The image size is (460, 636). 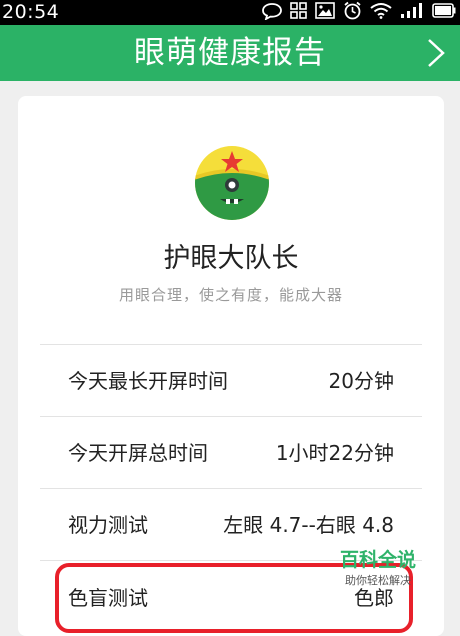 What do you see at coordinates (361, 381) in the screenshot?
I see `stat-value: 20分钟` at bounding box center [361, 381].